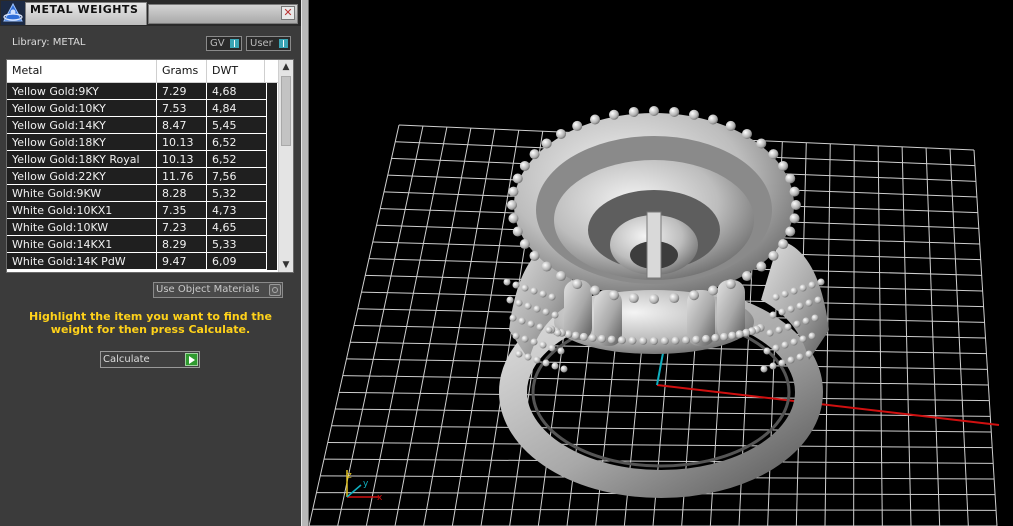 The width and height of the screenshot is (1013, 526). I want to click on table-row: White Gold:10KX1 7.35 4,73, so click(142, 210).